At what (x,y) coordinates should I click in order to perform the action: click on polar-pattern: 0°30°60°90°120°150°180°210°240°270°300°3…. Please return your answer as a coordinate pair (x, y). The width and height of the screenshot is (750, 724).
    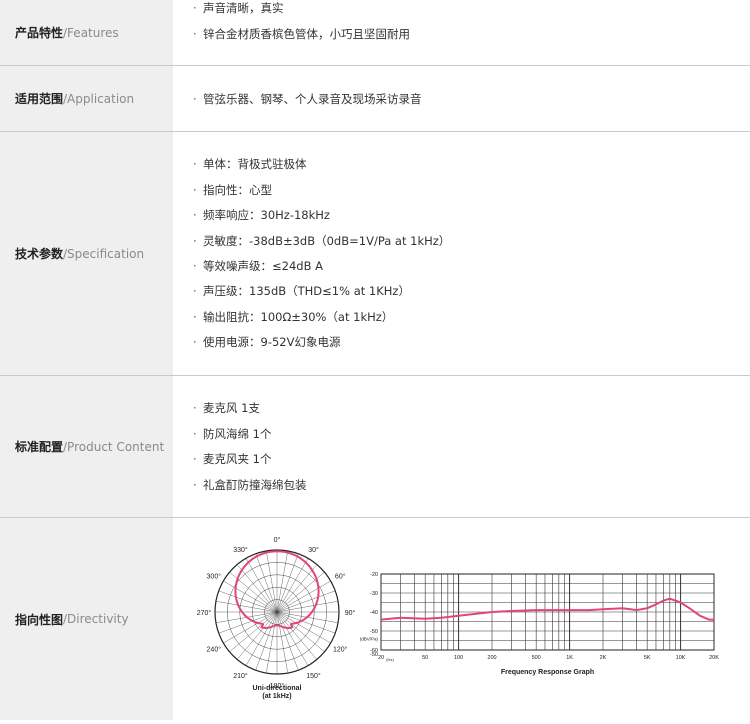
    Looking at the image, I should click on (276, 618).